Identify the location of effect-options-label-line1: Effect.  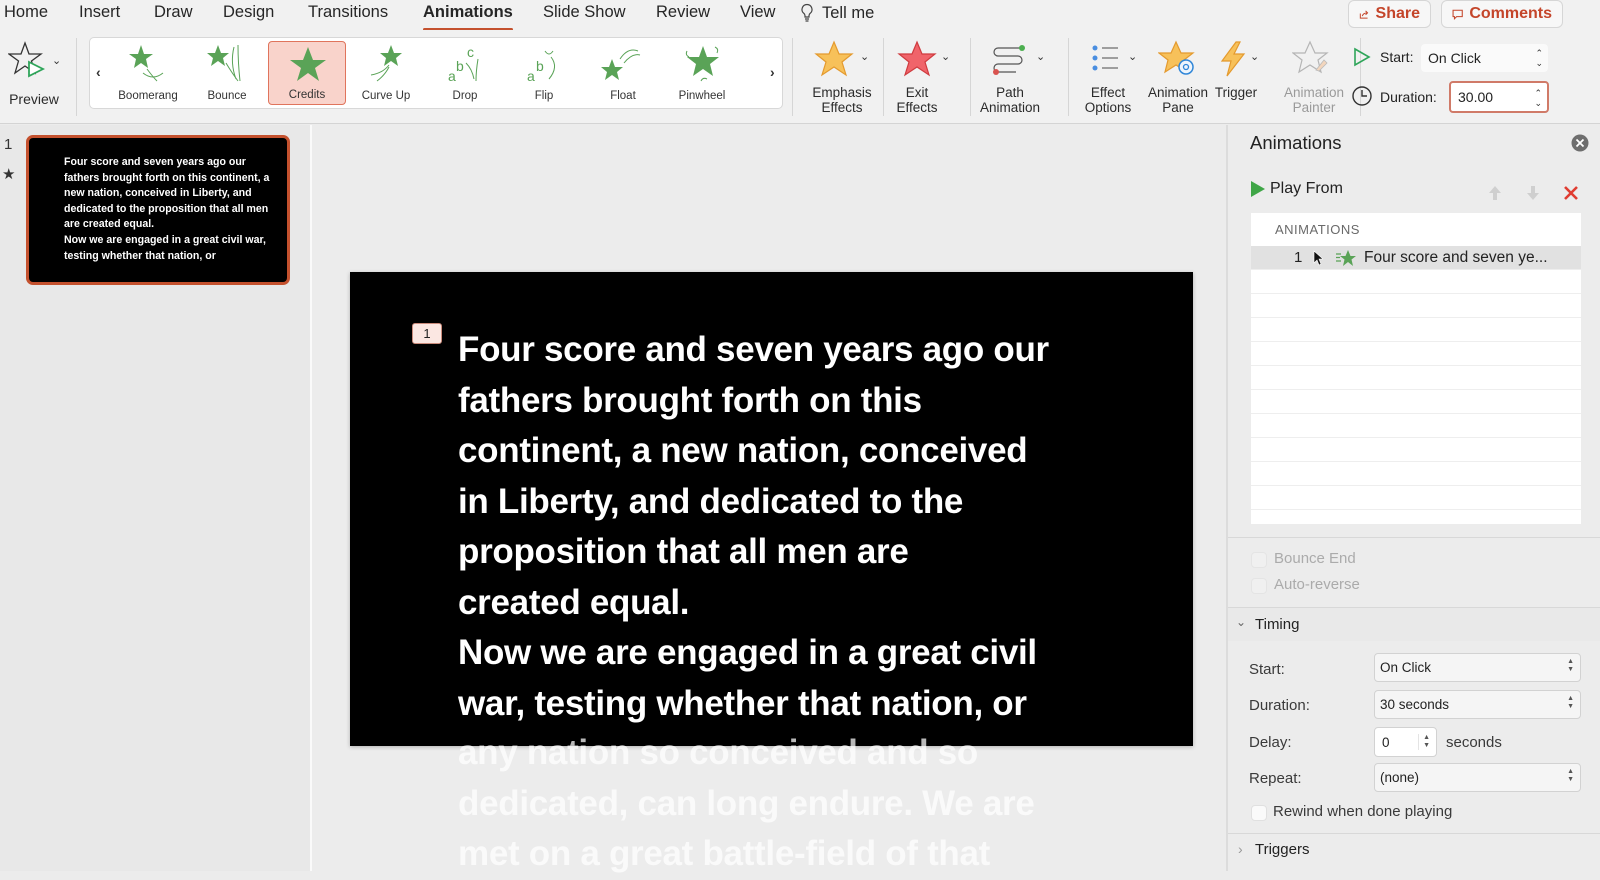
(1108, 92).